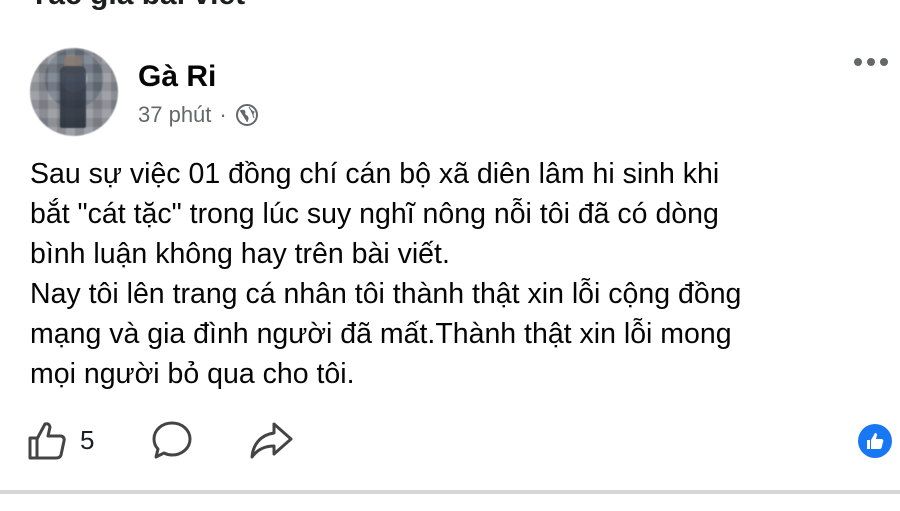  I want to click on comment-bubble-icon, so click(172, 440).